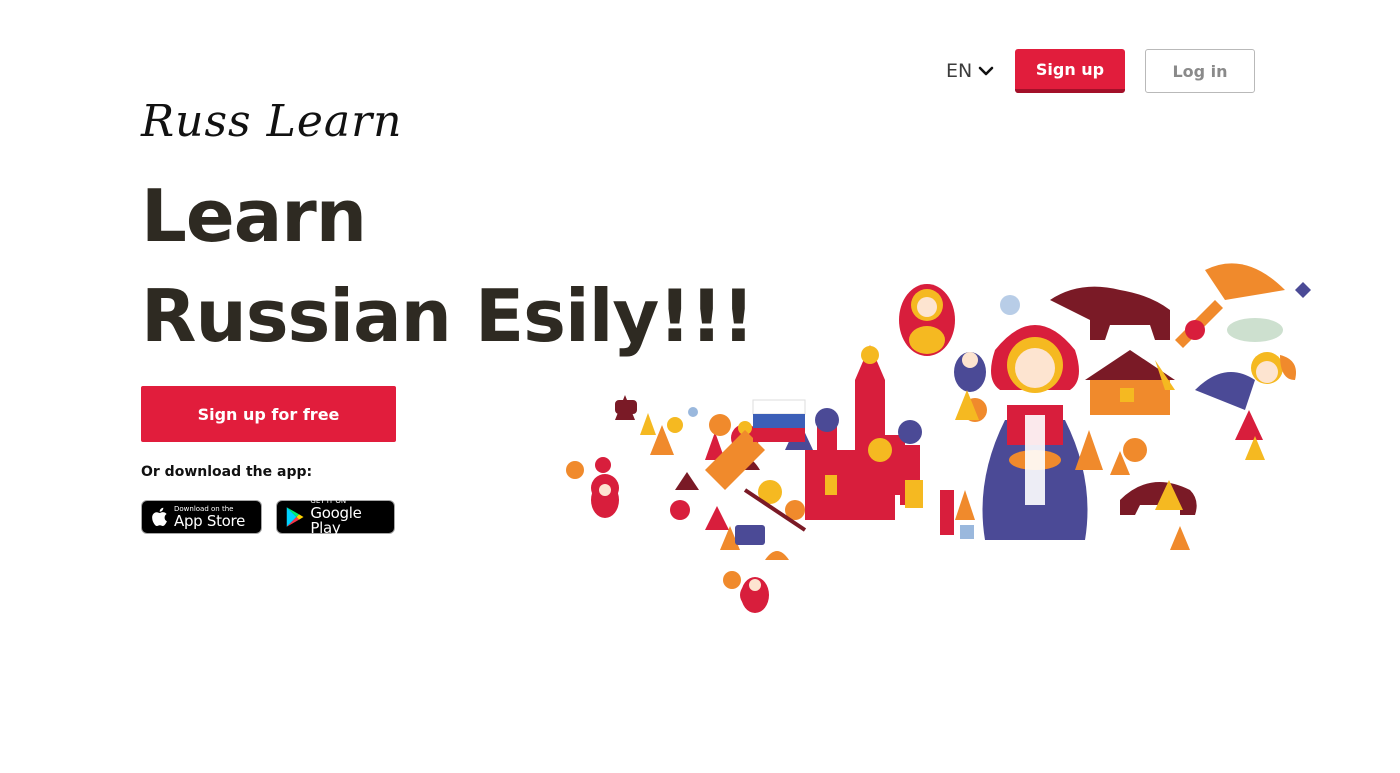  I want to click on app-store-big-text: App Store, so click(210, 520).